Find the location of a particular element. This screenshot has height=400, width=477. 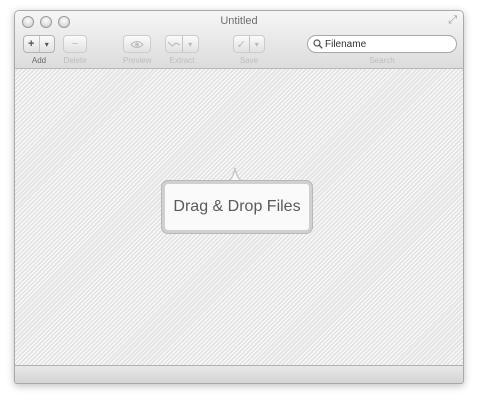

save-menu-chevron-icon: ▾ is located at coordinates (256, 44).